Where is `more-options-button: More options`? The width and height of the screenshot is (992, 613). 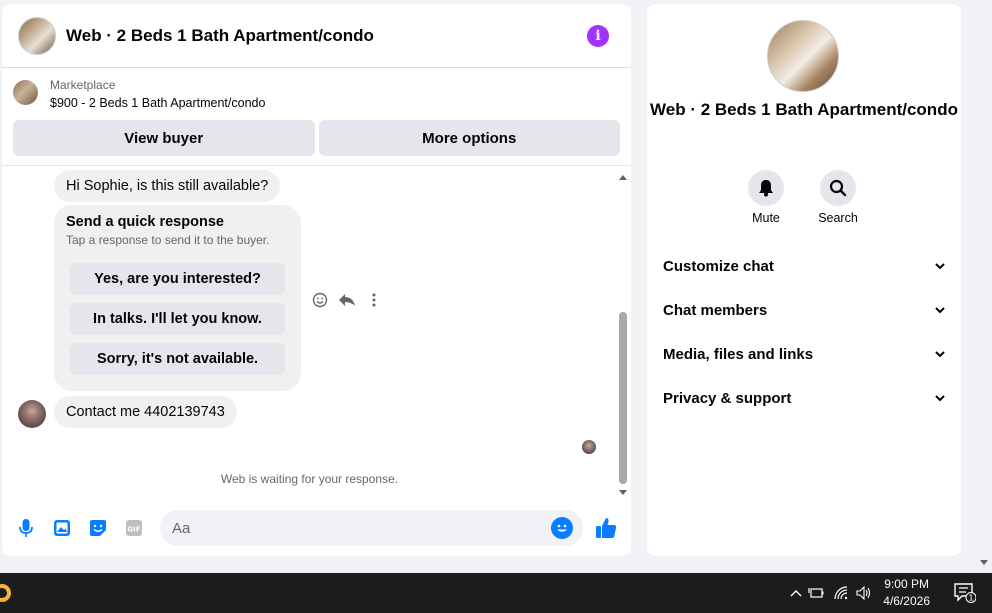 more-options-button: More options is located at coordinates (469, 138).